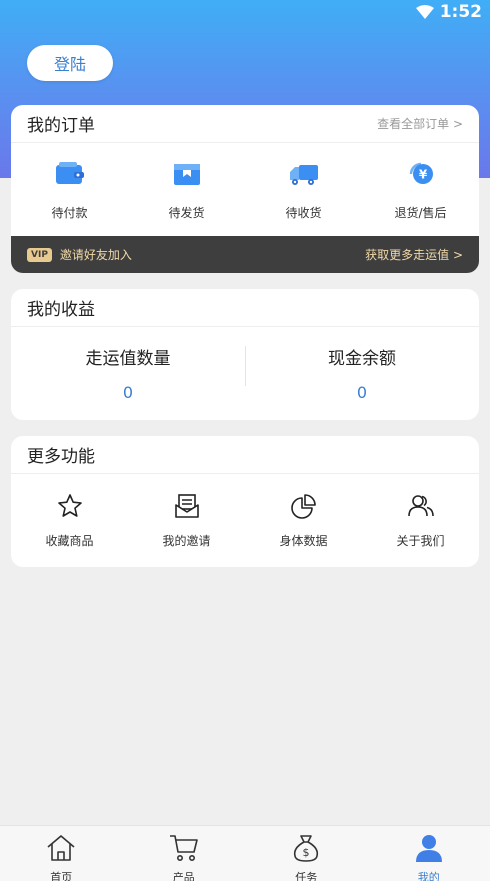 Image resolution: width=490 pixels, height=881 pixels. Describe the element at coordinates (186, 540) in the screenshot. I see `more-label: 我的邀请` at that location.